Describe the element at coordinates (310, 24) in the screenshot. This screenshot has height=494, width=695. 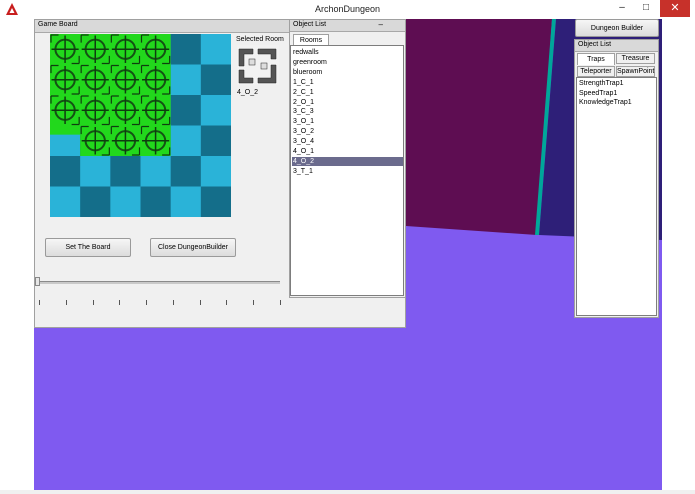
I see `object-list-title: Object List` at that location.